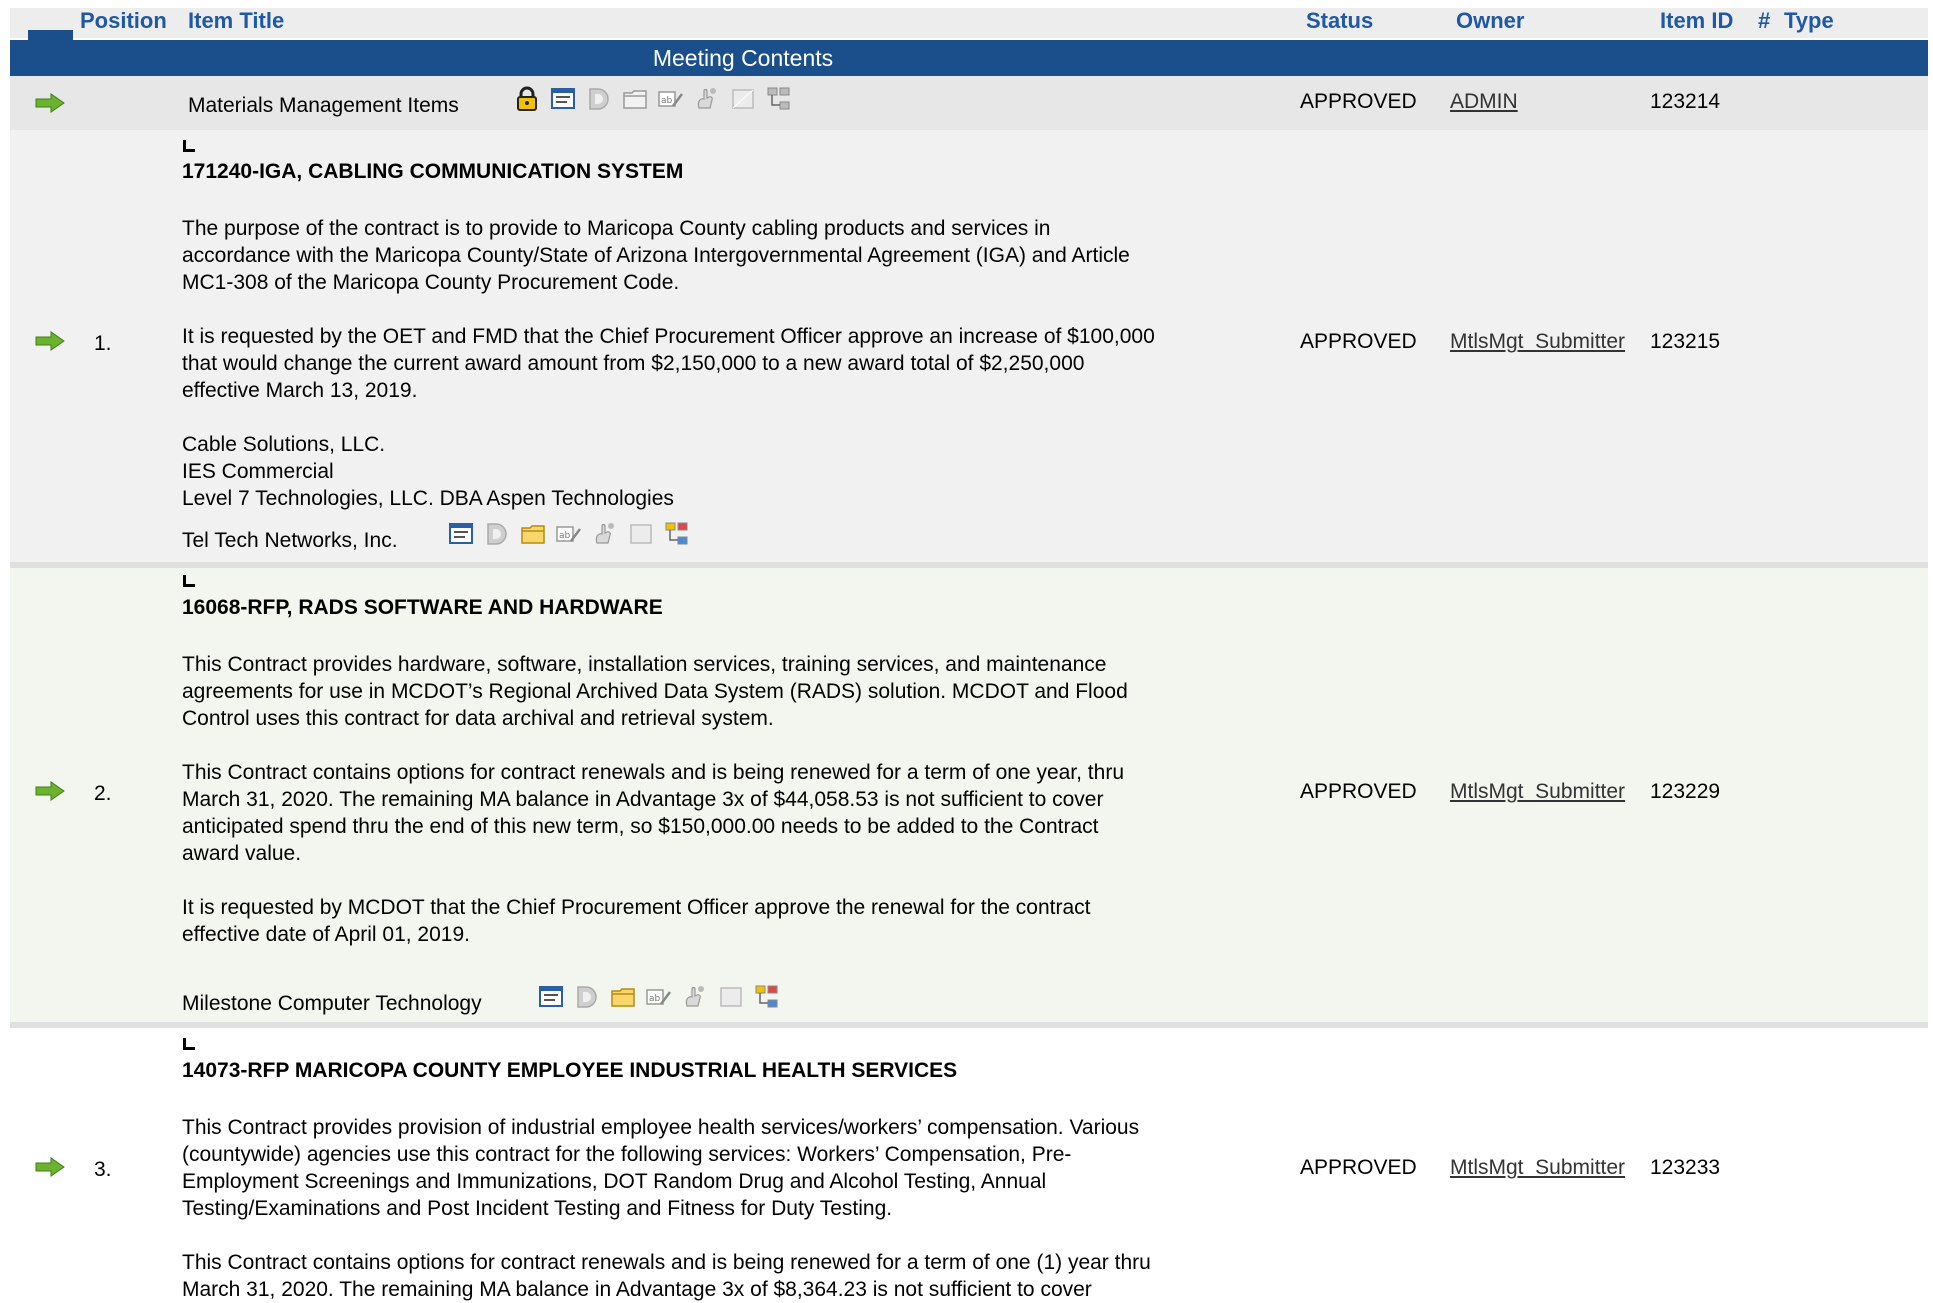 Image resolution: width=1933 pixels, height=1303 pixels. I want to click on item-line: Cable Solutions, LLC., so click(284, 444).